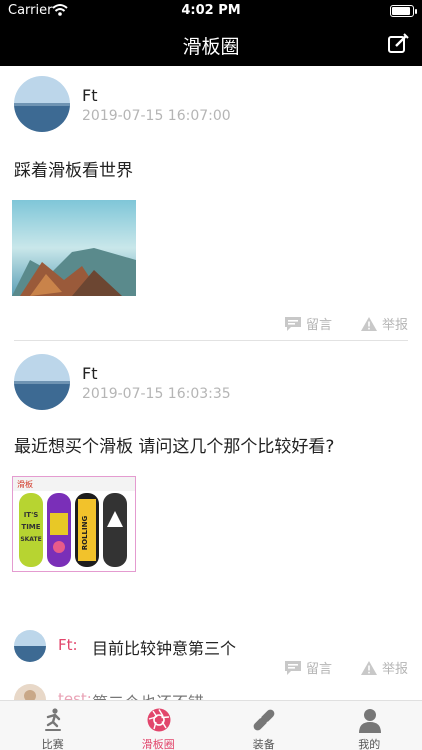 This screenshot has height=750, width=422. What do you see at coordinates (398, 44) in the screenshot?
I see `edit-icon` at bounding box center [398, 44].